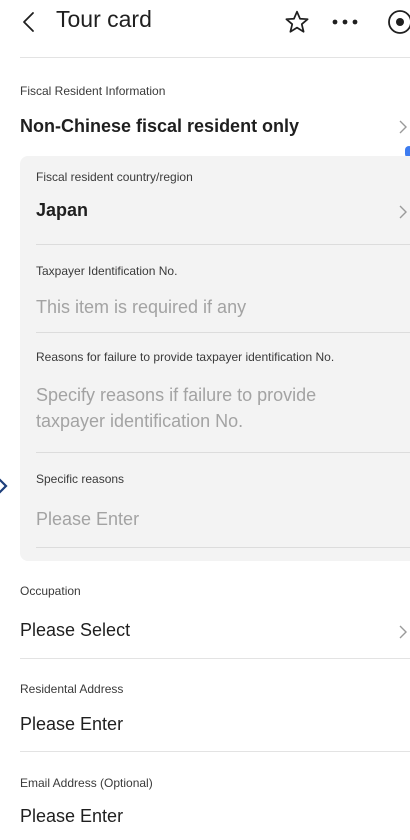  I want to click on top-bar: Tour card, so click(205, 30).